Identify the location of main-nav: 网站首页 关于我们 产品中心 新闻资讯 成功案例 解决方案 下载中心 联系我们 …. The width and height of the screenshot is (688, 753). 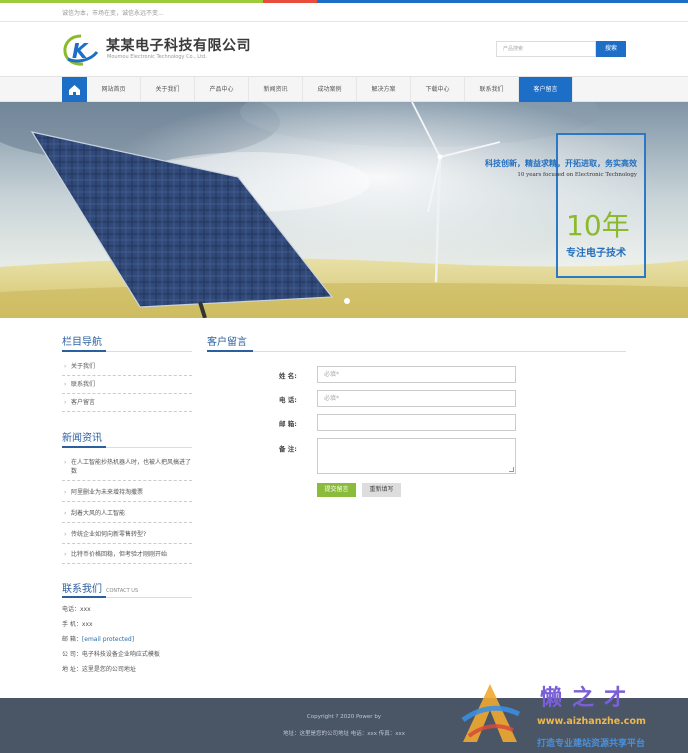
(344, 89).